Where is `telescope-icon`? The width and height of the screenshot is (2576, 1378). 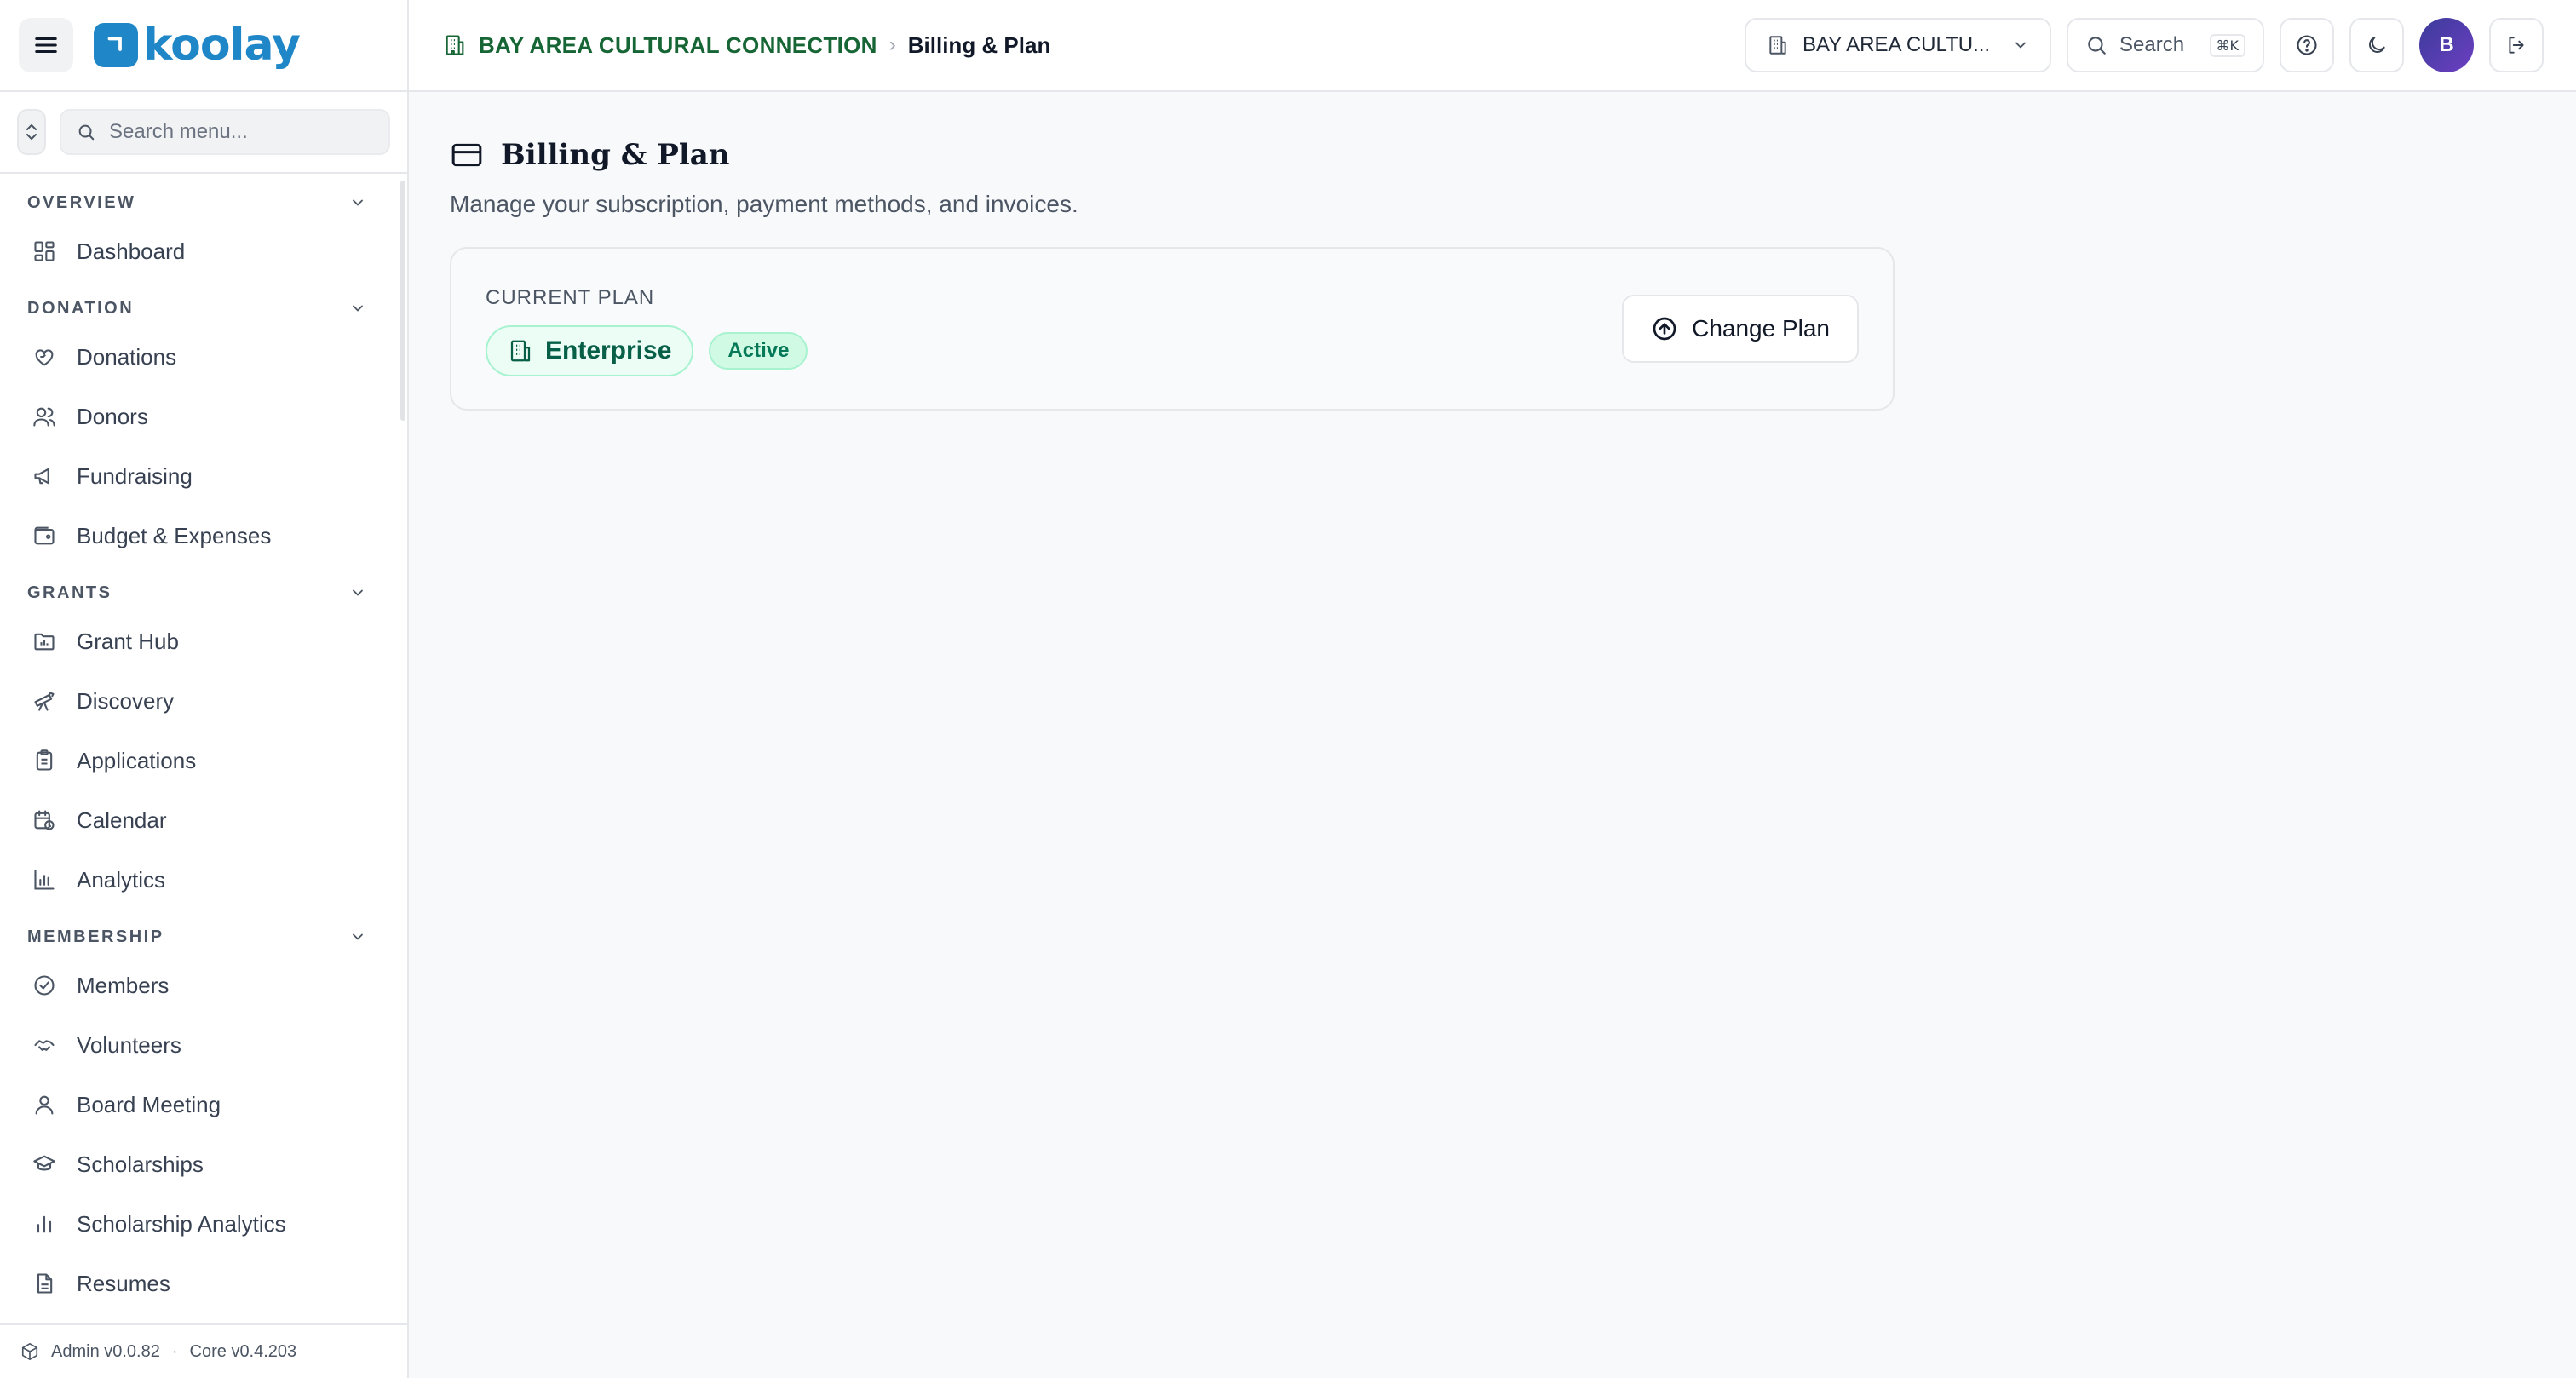 telescope-icon is located at coordinates (45, 701).